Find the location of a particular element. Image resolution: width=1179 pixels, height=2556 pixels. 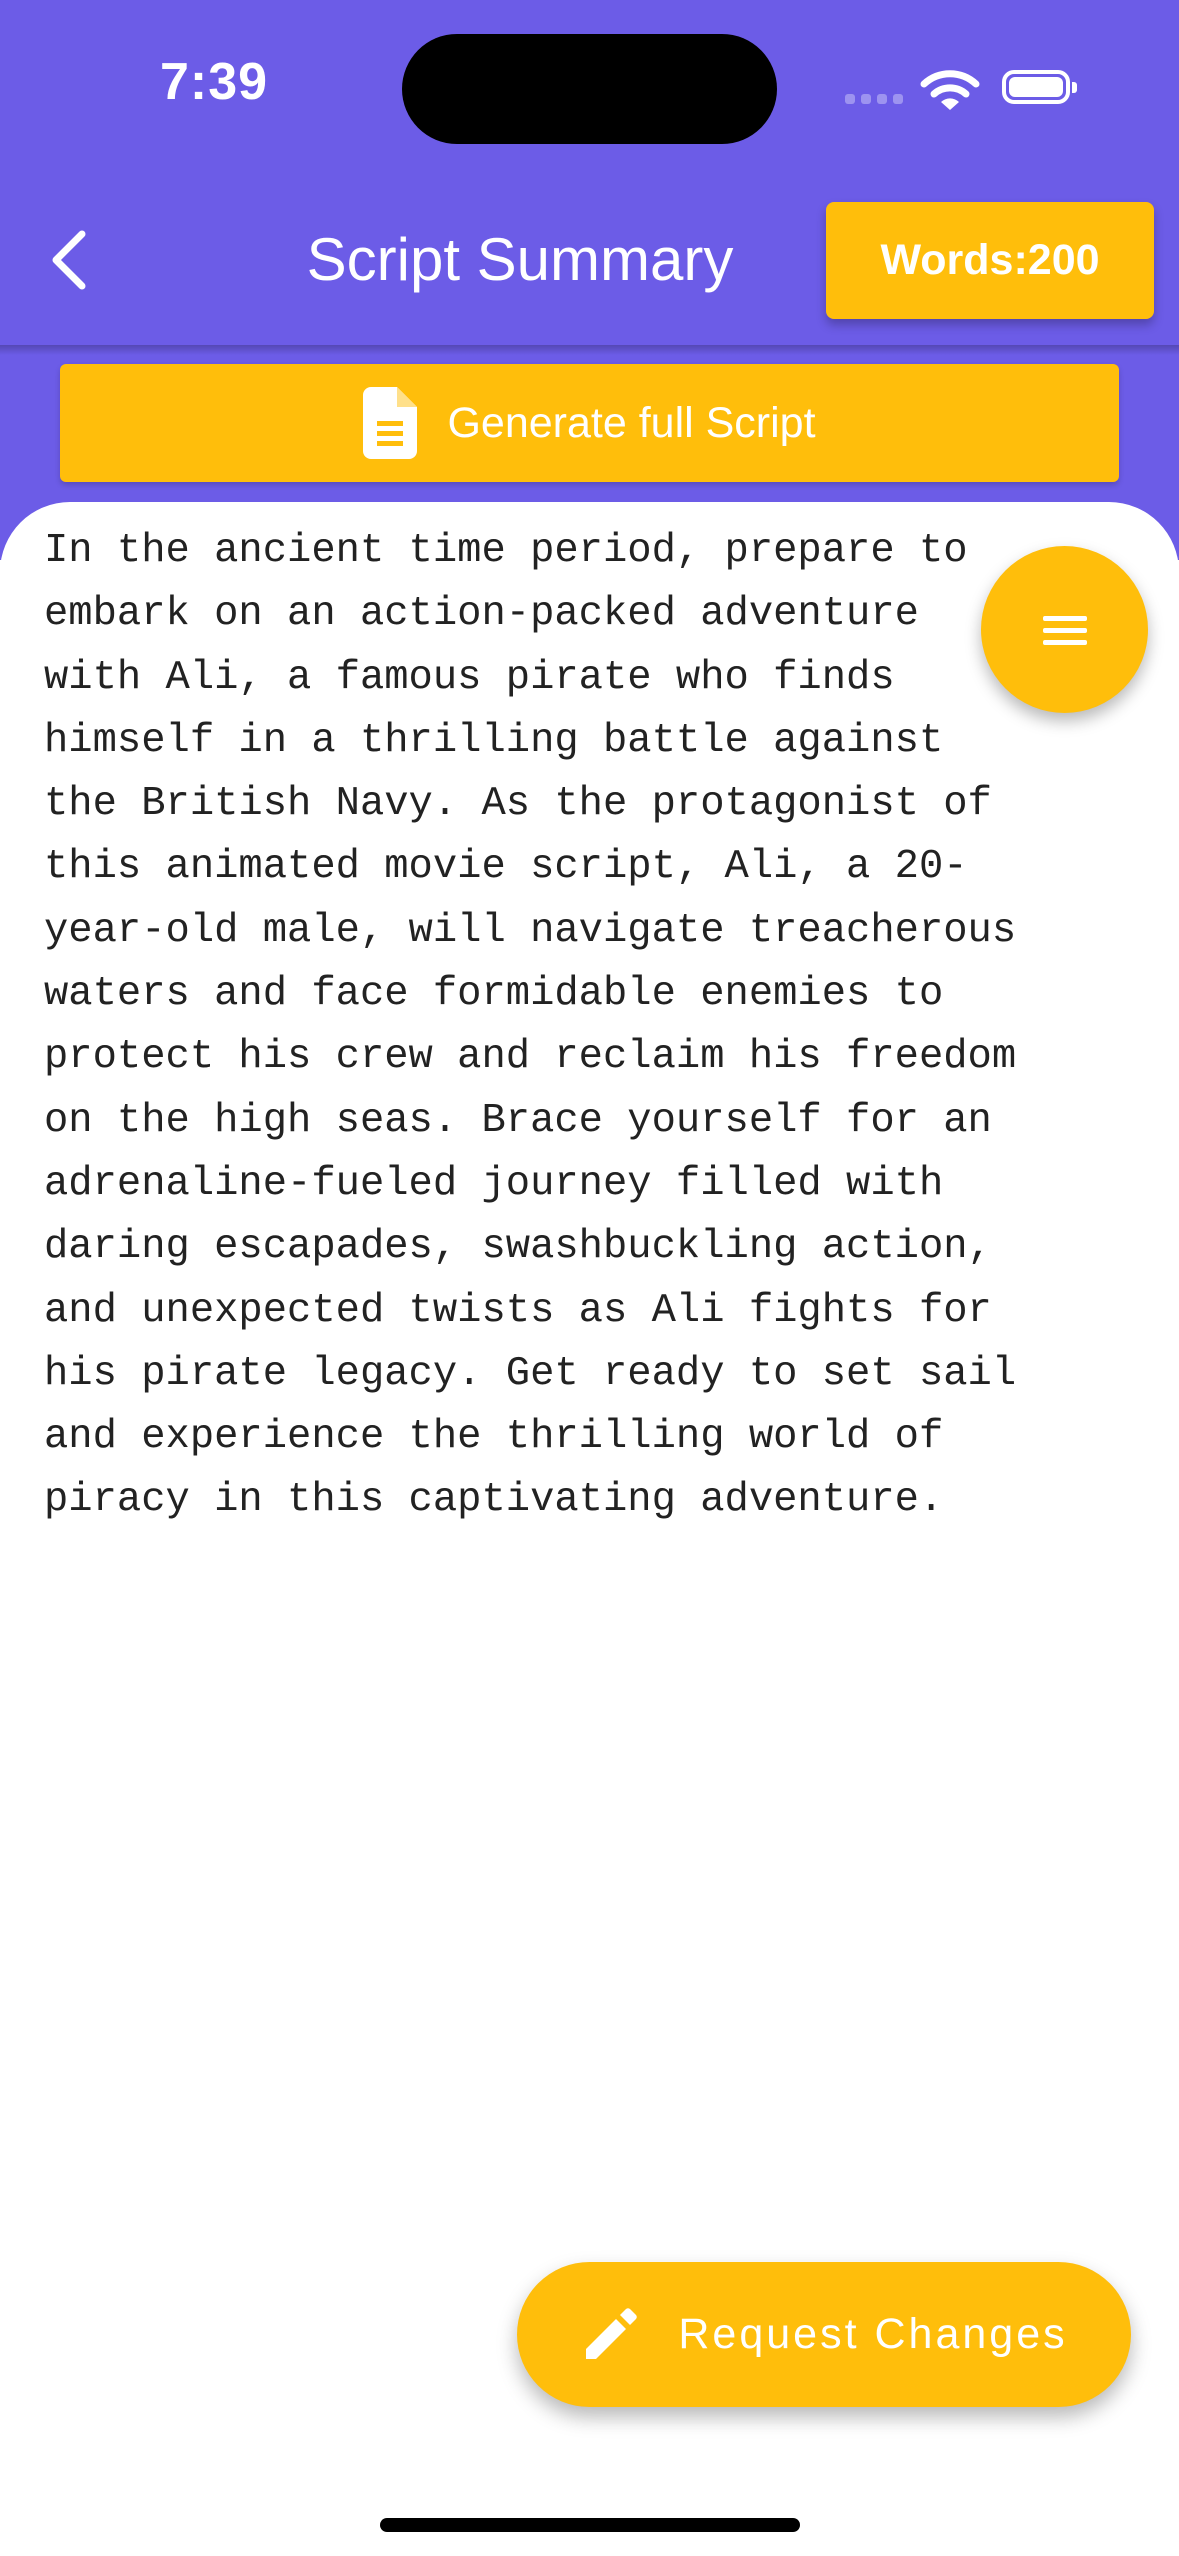

home-indicator is located at coordinates (590, 2525).